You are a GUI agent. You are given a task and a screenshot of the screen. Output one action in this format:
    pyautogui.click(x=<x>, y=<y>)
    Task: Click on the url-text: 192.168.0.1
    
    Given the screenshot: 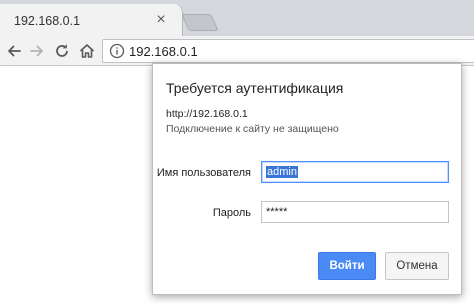 What is the action you would take?
    pyautogui.click(x=163, y=51)
    